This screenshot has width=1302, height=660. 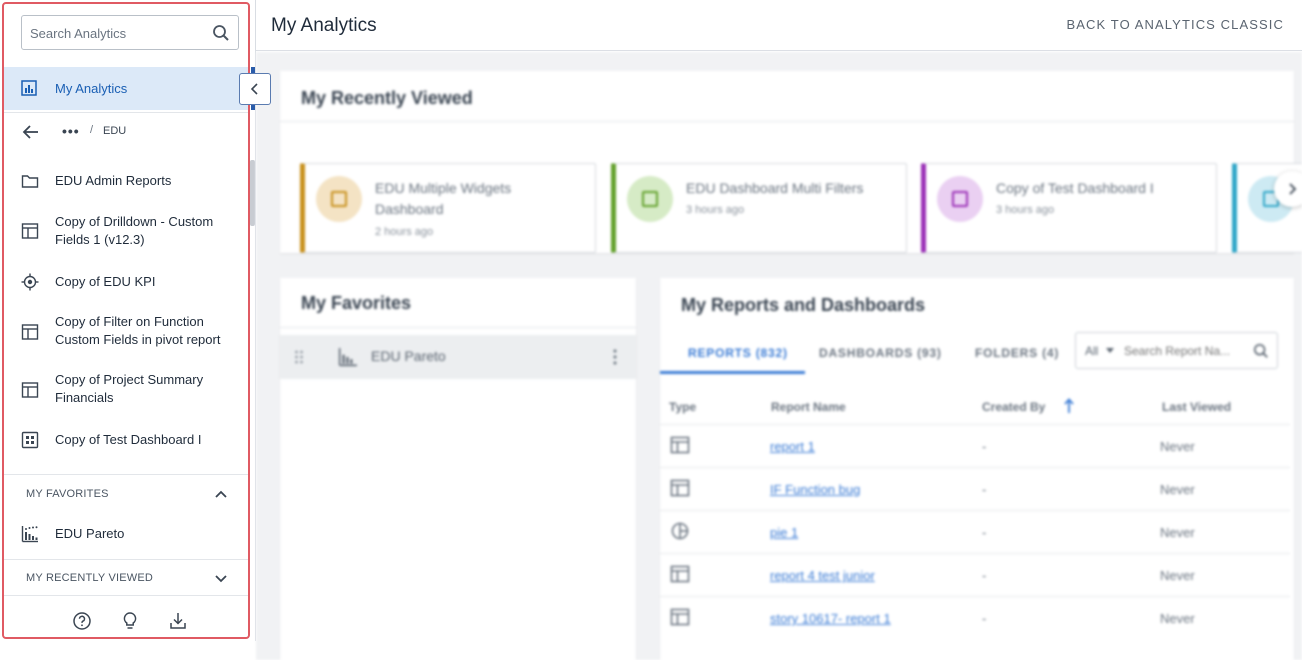 What do you see at coordinates (30, 181) in the screenshot?
I see `folder-icon` at bounding box center [30, 181].